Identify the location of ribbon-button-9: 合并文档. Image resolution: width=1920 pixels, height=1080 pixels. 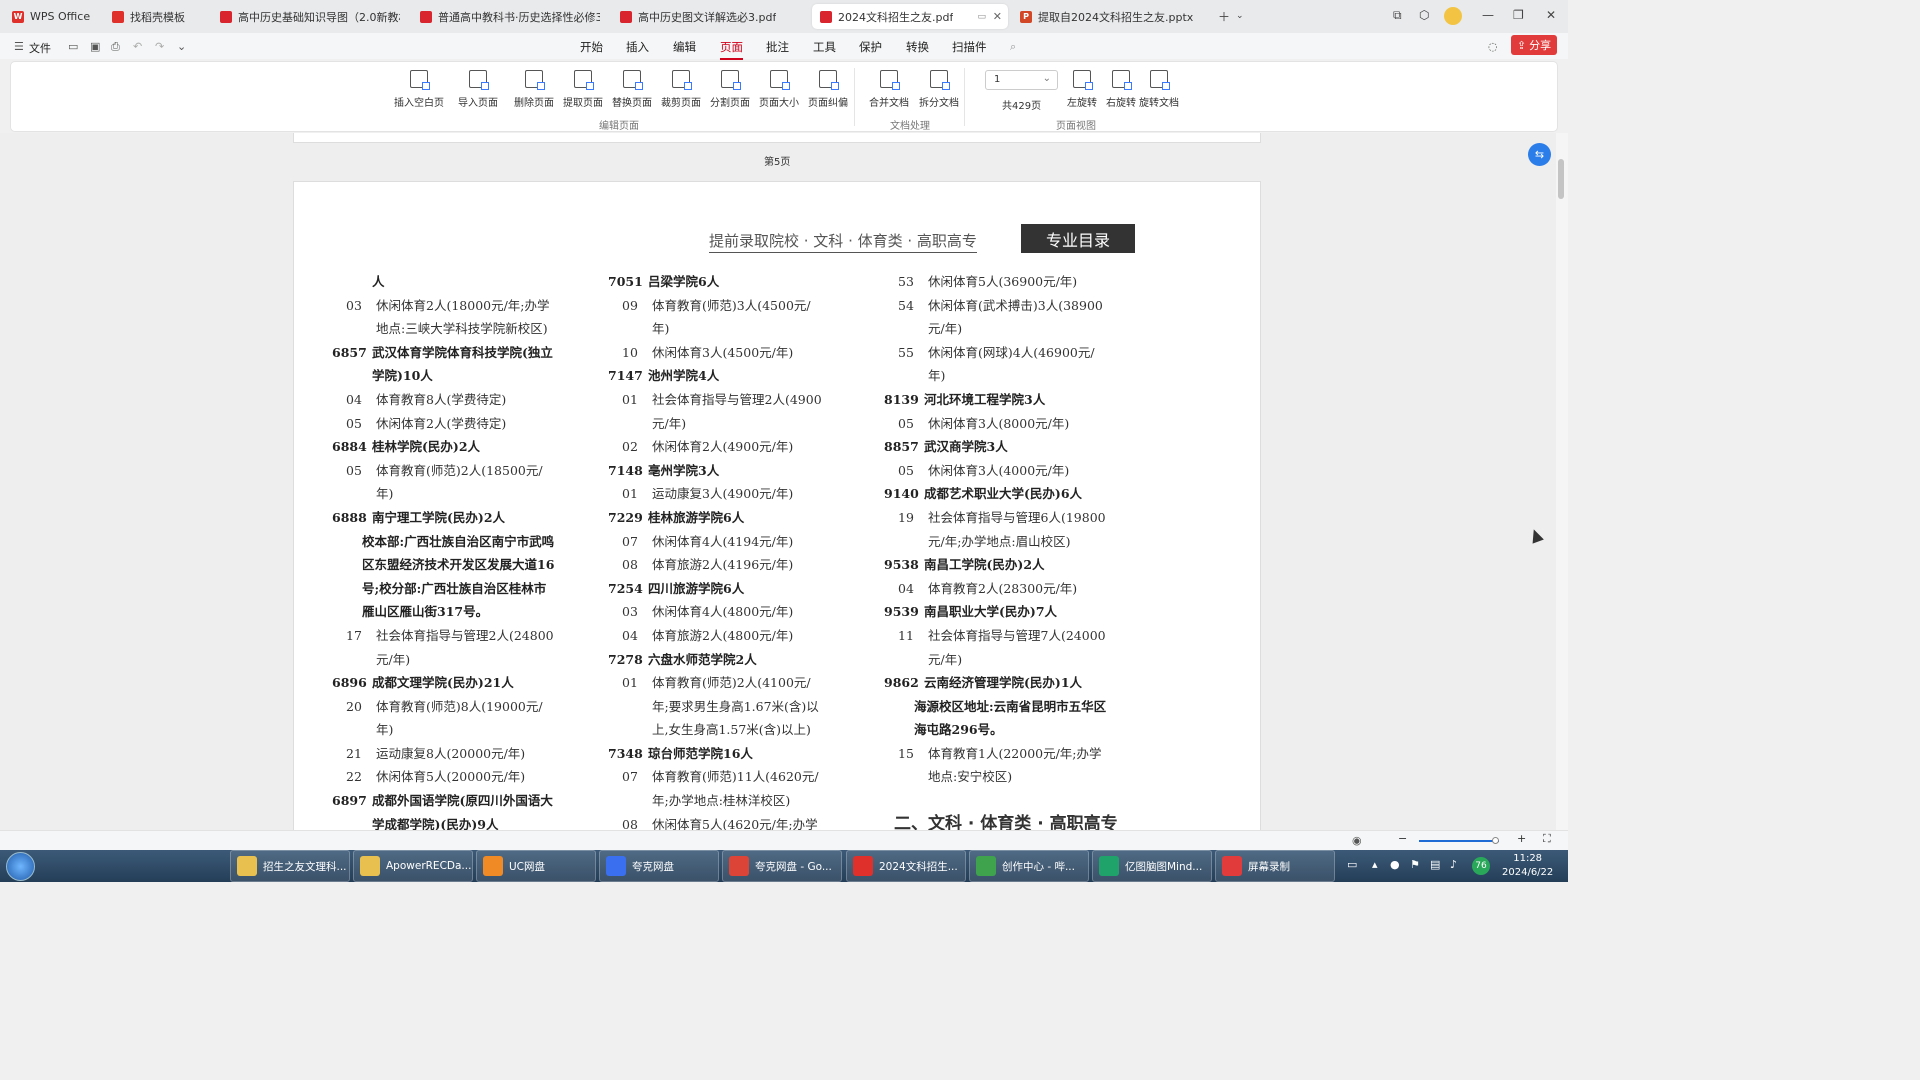
(889, 90).